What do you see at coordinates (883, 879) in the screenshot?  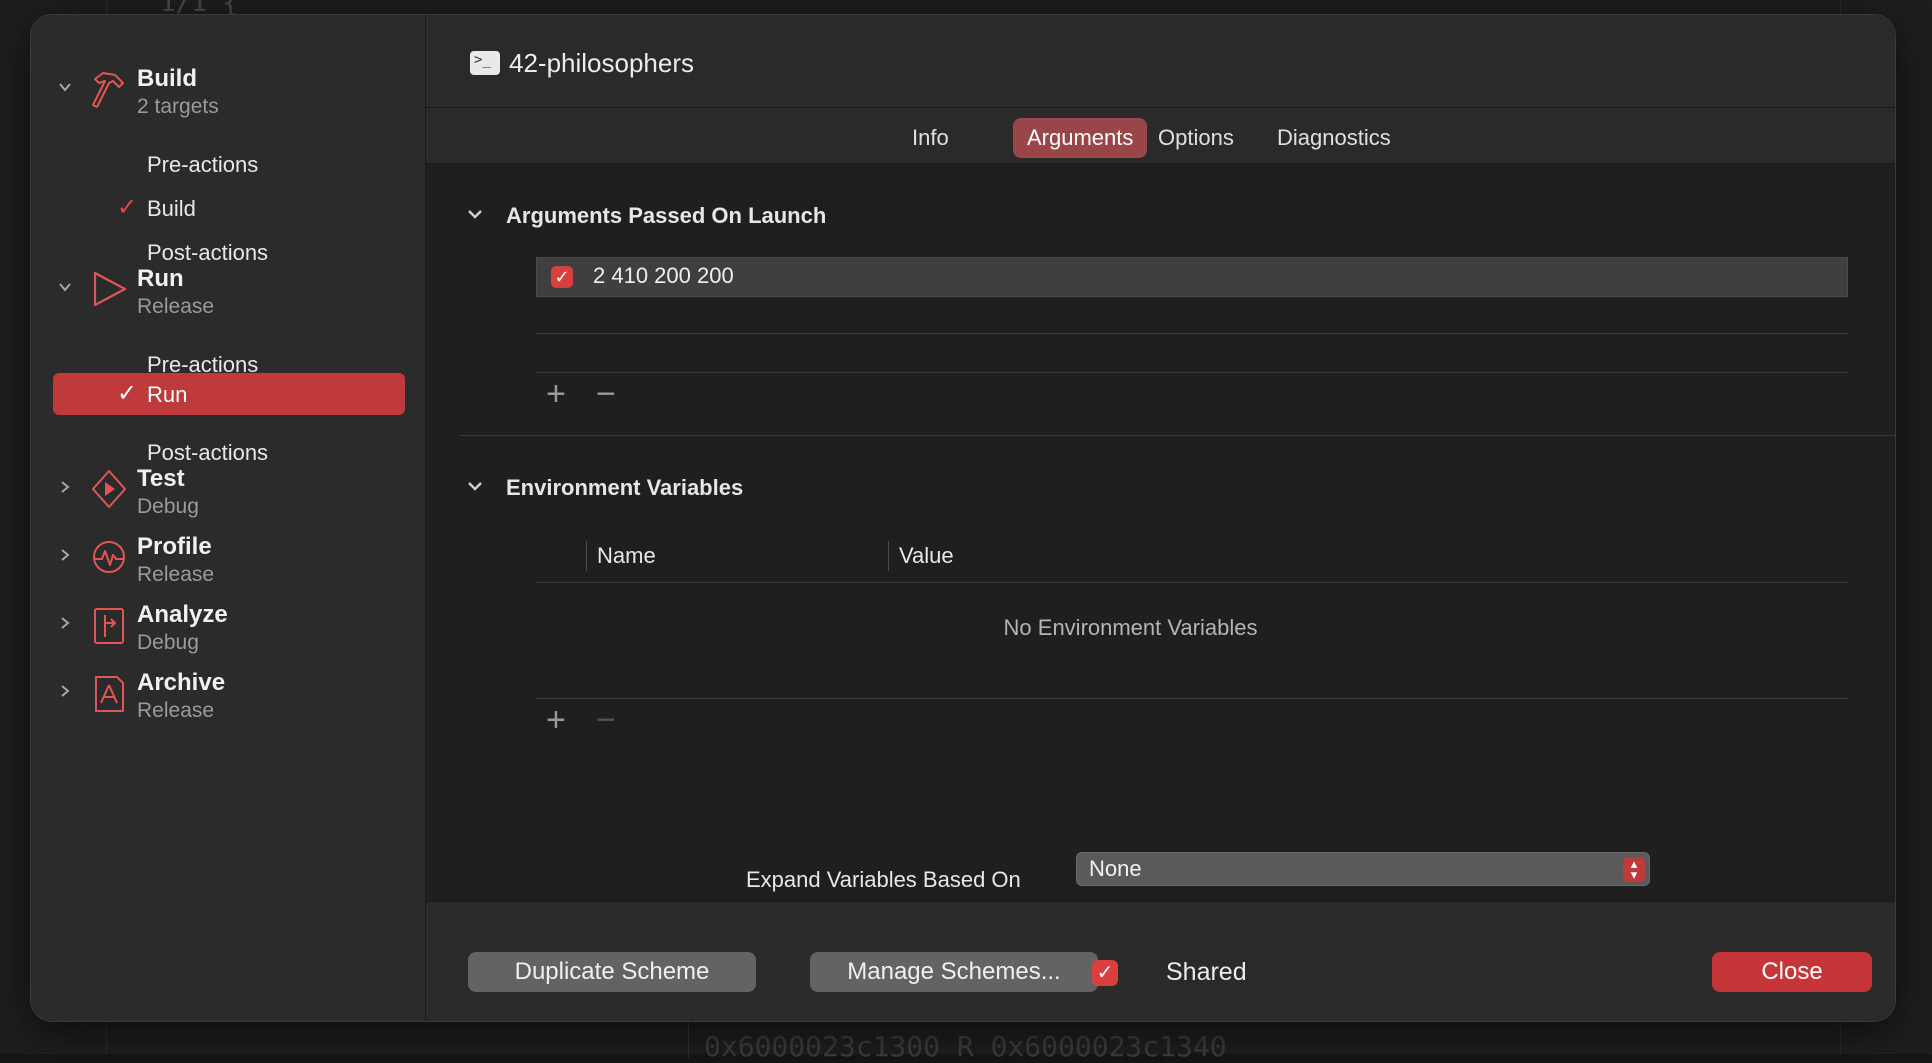 I see `expand-variables-label: Expand Variables Based On` at bounding box center [883, 879].